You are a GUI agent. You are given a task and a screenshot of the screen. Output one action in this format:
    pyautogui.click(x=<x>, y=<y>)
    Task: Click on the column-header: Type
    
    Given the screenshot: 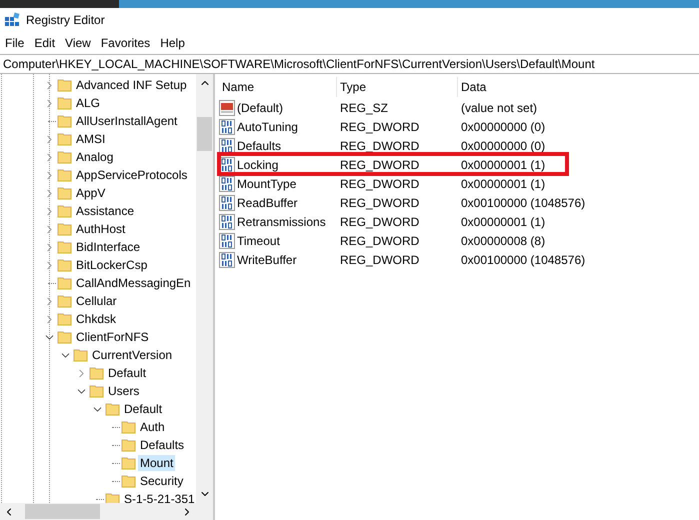 What is the action you would take?
    pyautogui.click(x=397, y=87)
    